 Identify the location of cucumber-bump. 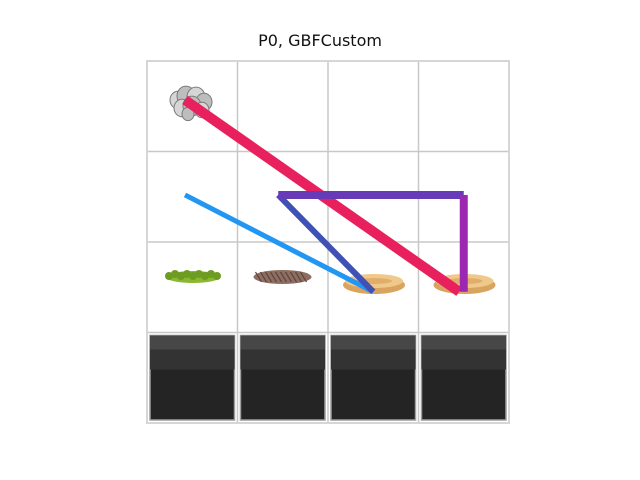
(217, 276).